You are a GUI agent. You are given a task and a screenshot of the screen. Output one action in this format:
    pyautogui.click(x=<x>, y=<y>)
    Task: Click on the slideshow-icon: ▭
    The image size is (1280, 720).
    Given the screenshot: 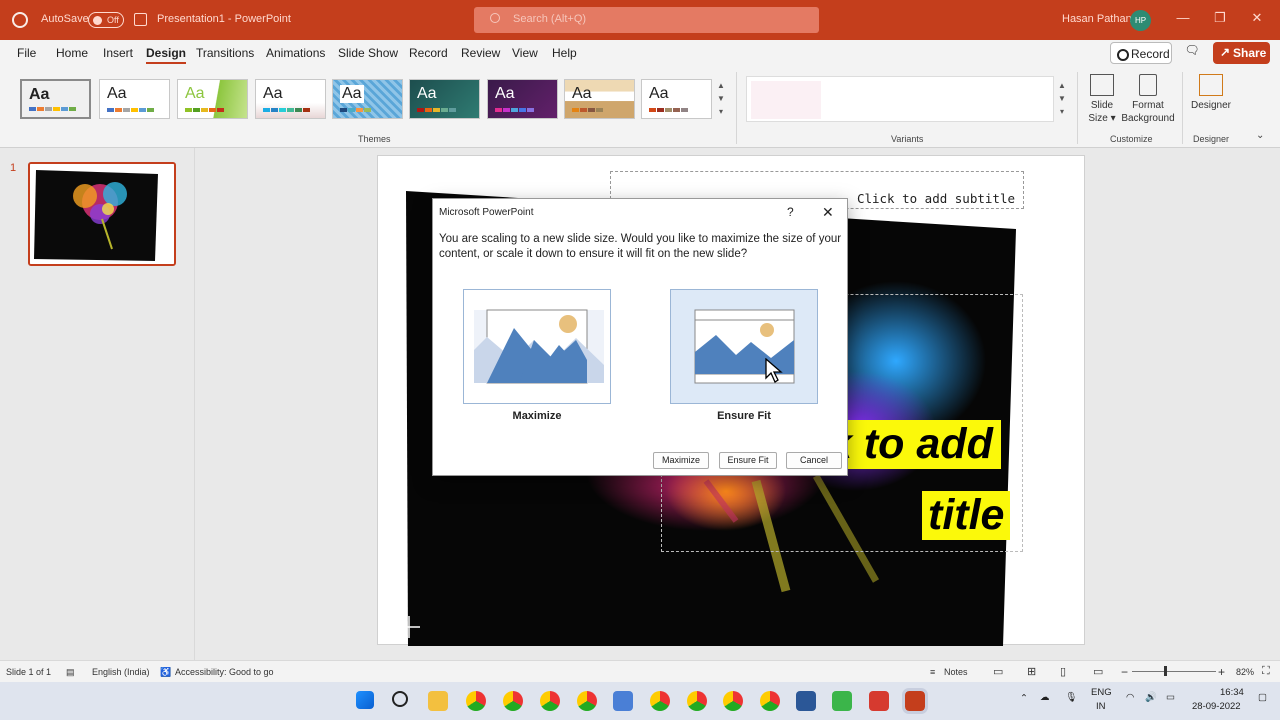 What is the action you would take?
    pyautogui.click(x=1098, y=671)
    